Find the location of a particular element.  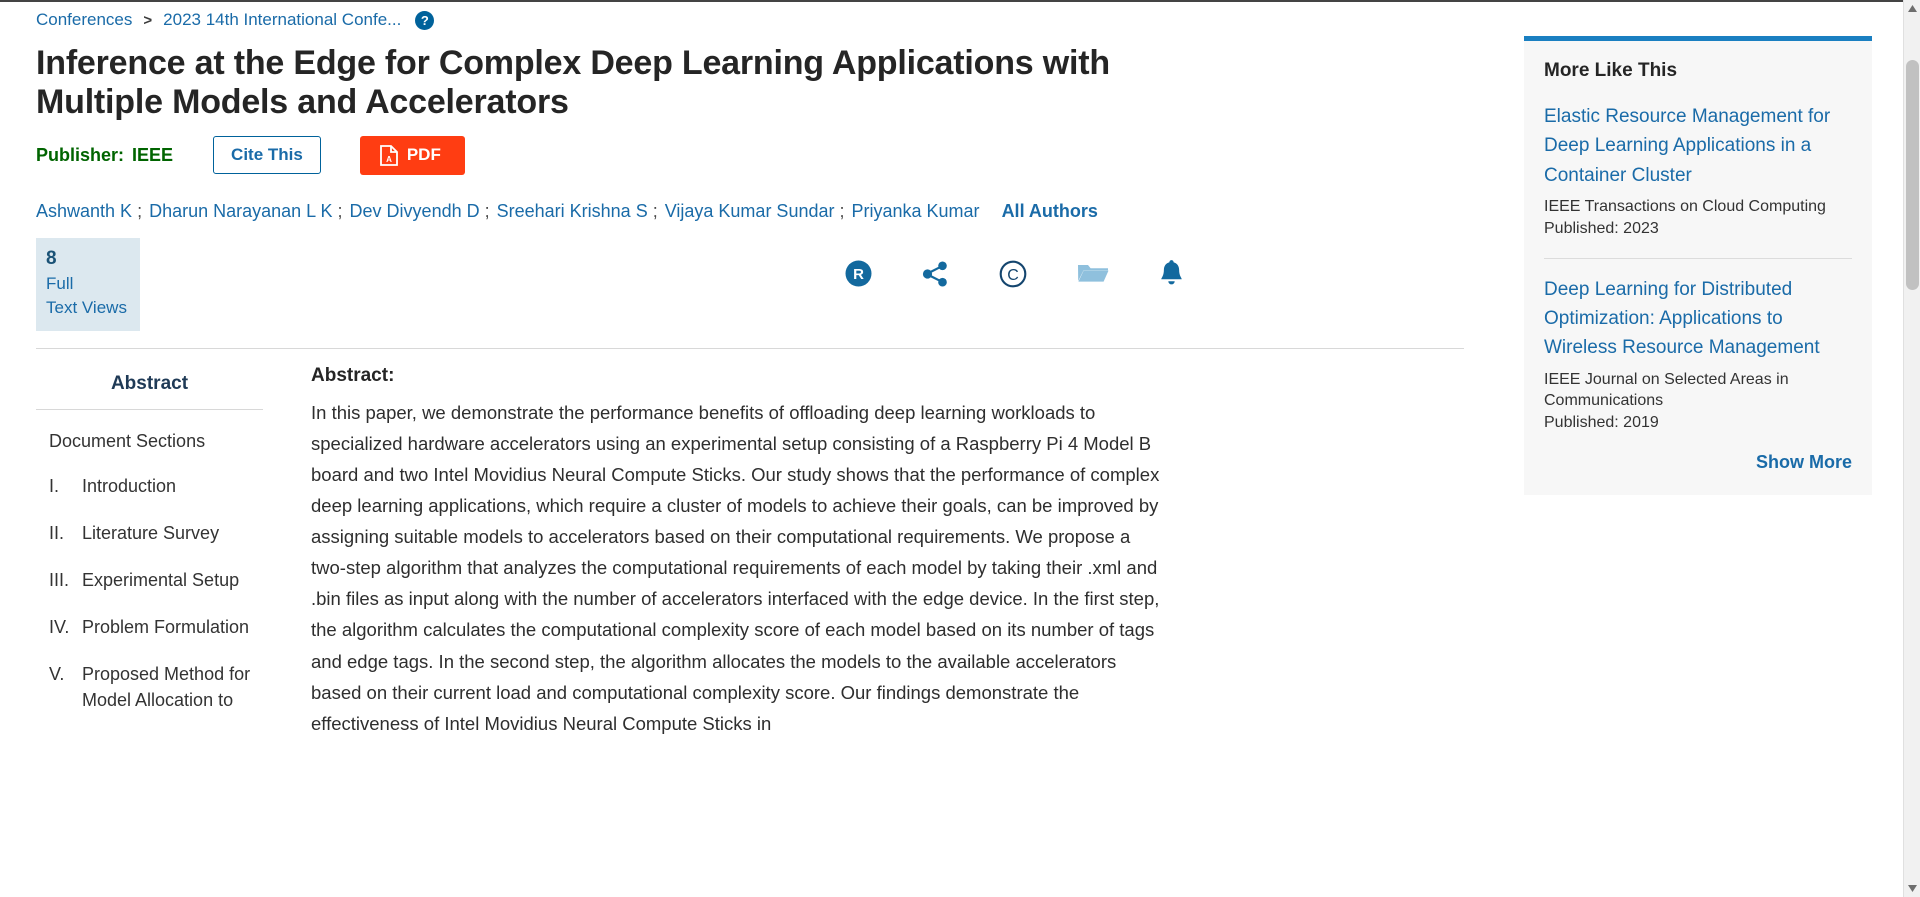

section-number: V. is located at coordinates (57, 674).